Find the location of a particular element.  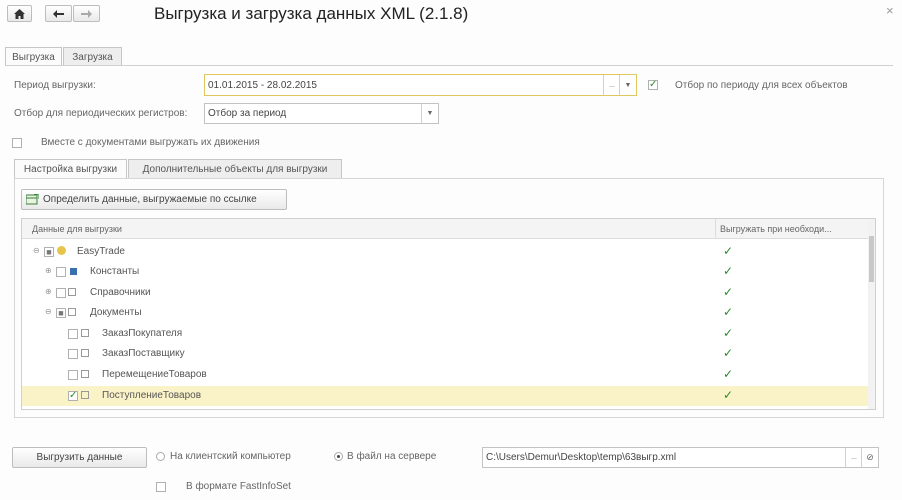

tab-import: Загрузка is located at coordinates (92, 56).